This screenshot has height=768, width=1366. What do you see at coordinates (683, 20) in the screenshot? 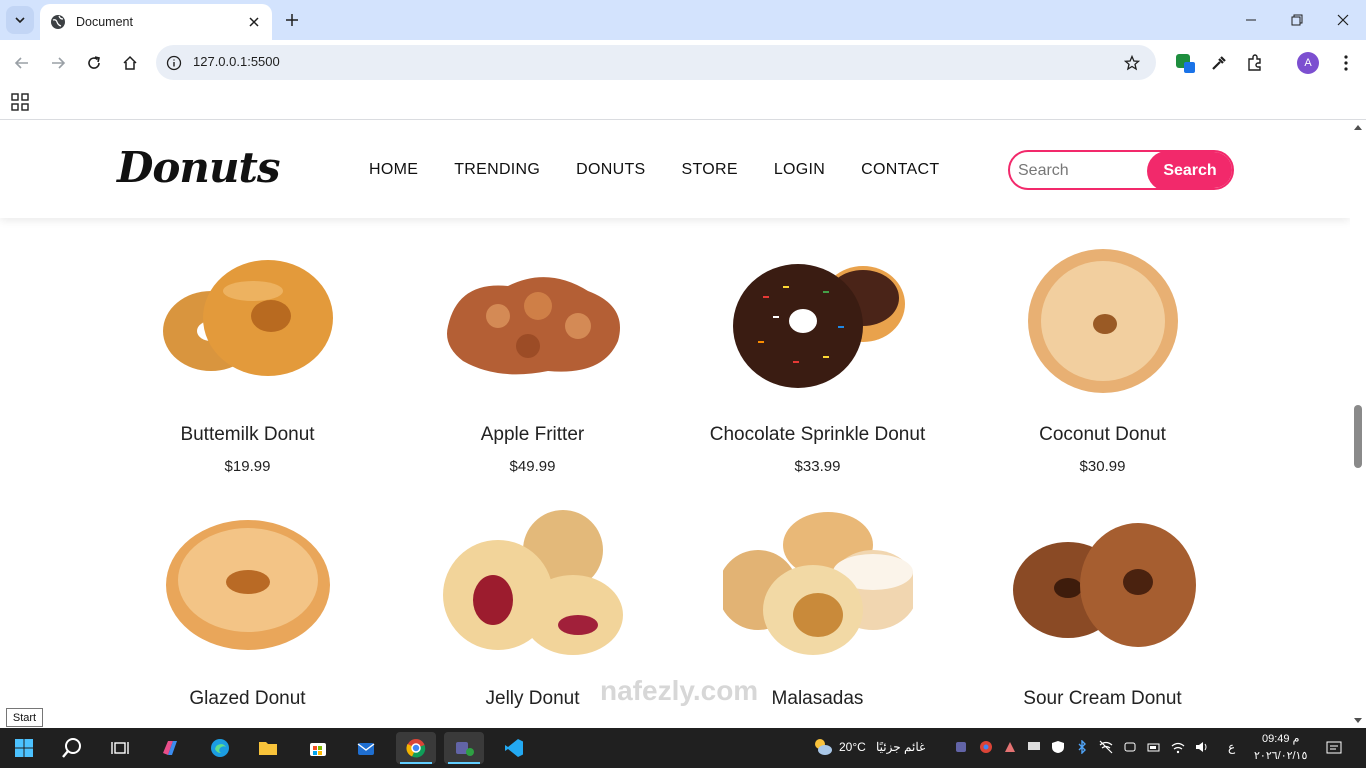
I see `tab-strip: Document` at bounding box center [683, 20].